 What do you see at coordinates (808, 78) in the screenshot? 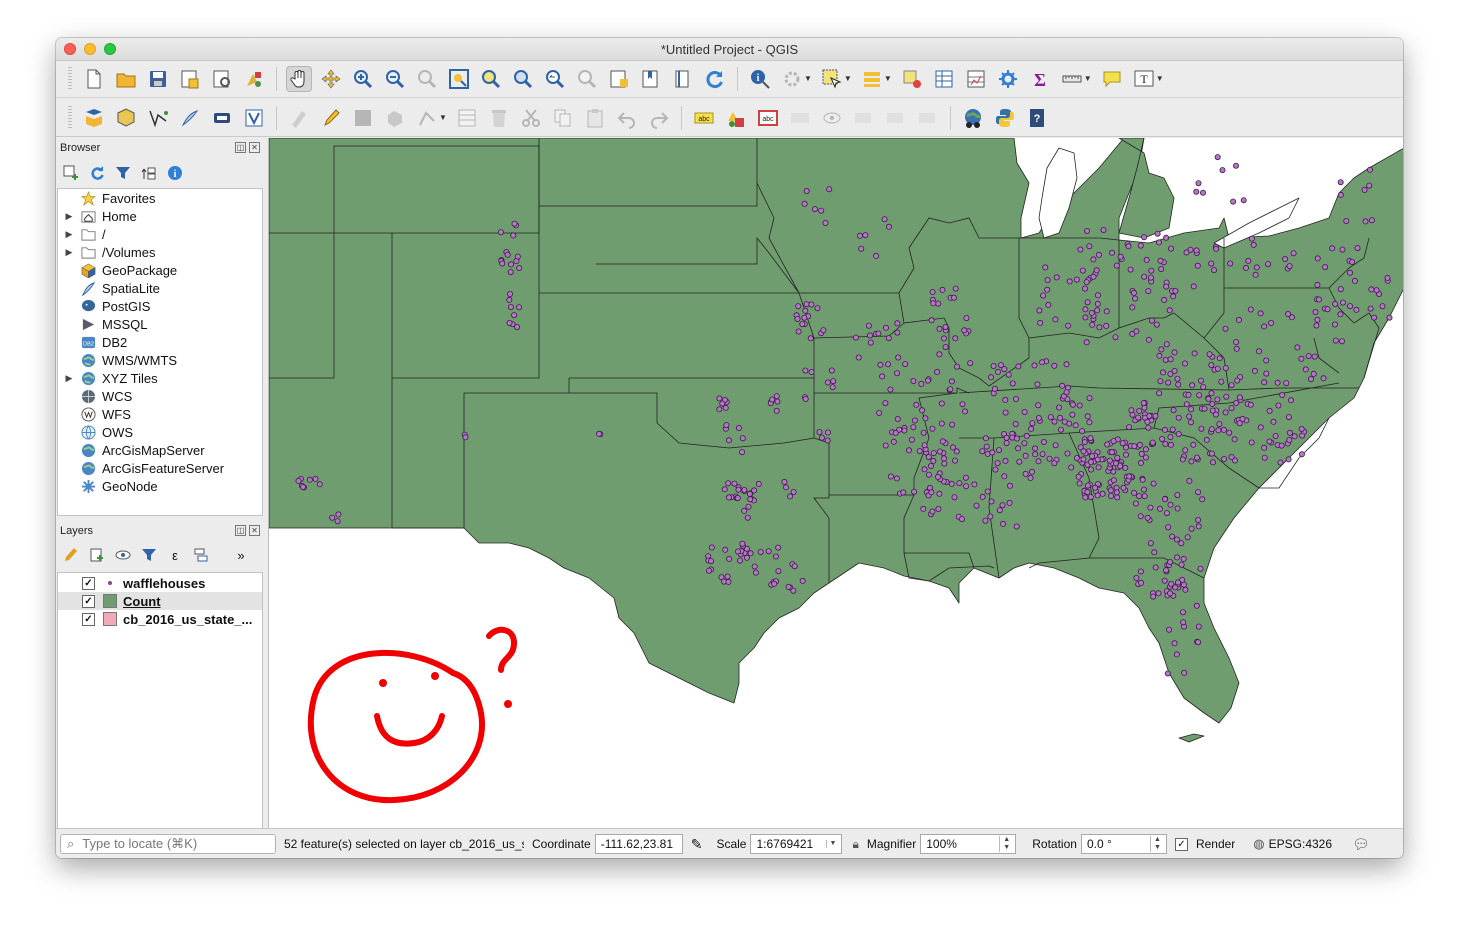
I see `run-action-dropdown-icon: ▼` at bounding box center [808, 78].